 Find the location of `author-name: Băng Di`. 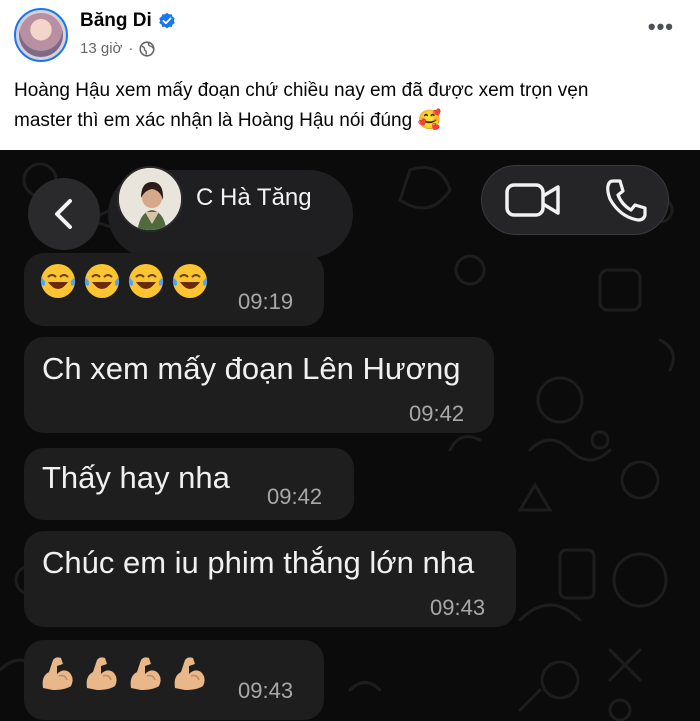

author-name: Băng Di is located at coordinates (116, 21).